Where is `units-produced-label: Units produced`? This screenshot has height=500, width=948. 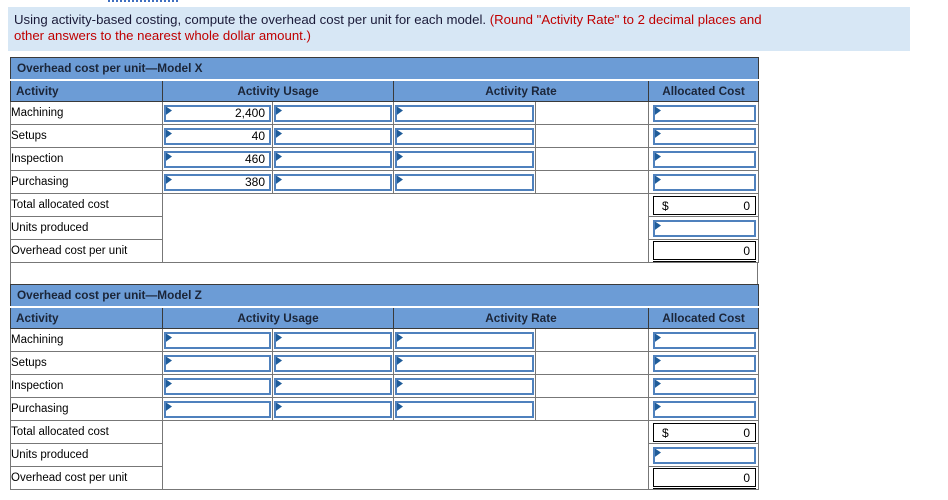 units-produced-label: Units produced is located at coordinates (86, 228).